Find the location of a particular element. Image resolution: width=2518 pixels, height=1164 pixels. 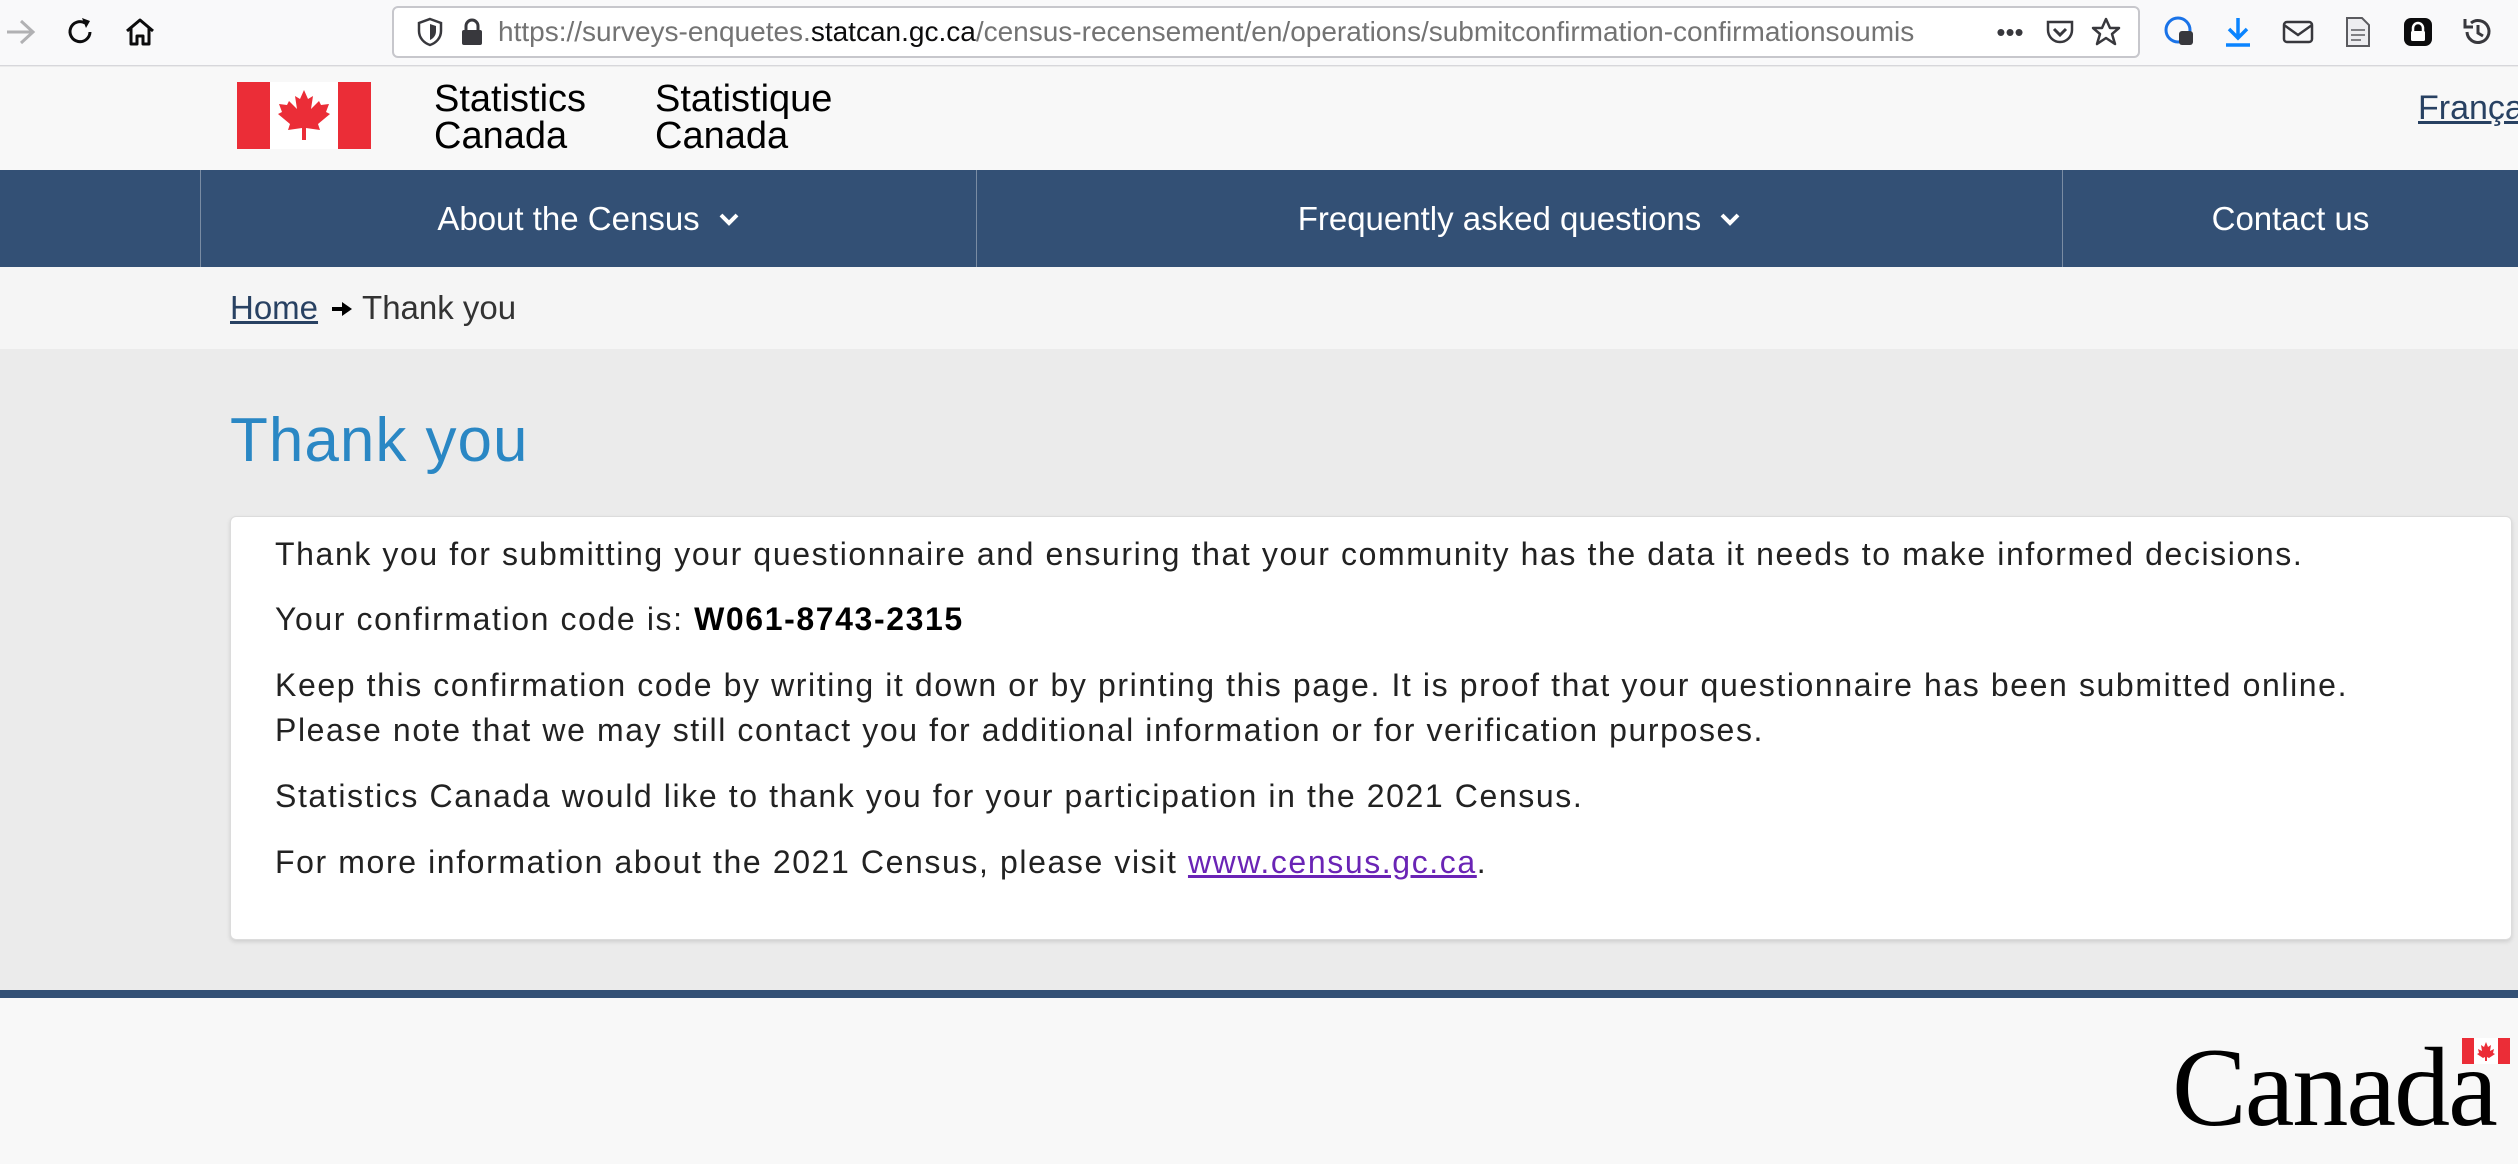

download-icon is located at coordinates (2238, 32).